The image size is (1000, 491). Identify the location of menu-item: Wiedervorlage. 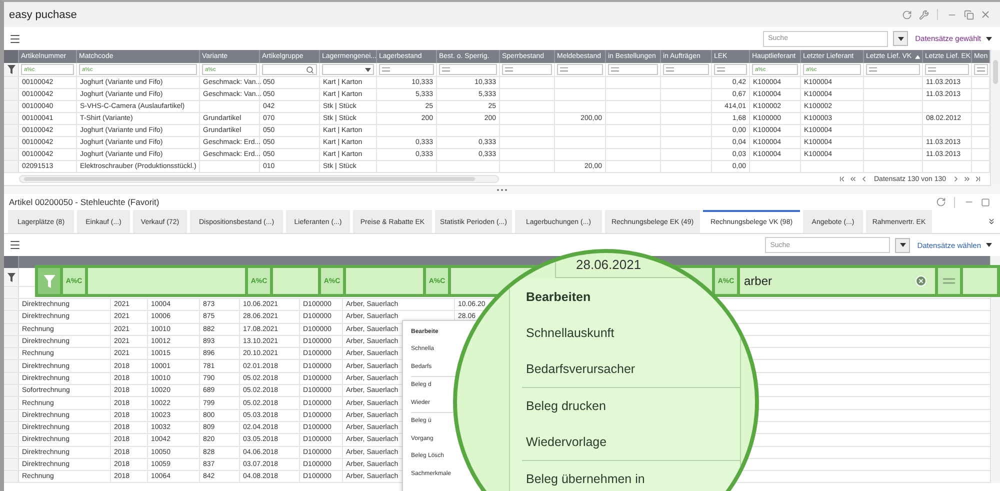
(564, 442).